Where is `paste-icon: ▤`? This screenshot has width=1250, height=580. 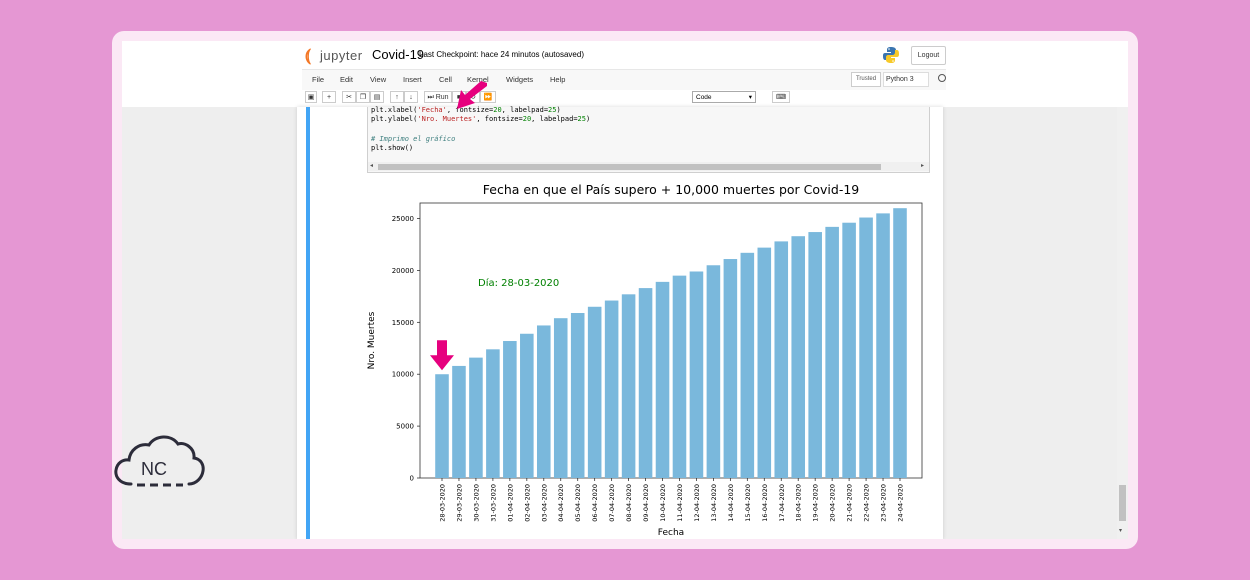
paste-icon: ▤ is located at coordinates (377, 97).